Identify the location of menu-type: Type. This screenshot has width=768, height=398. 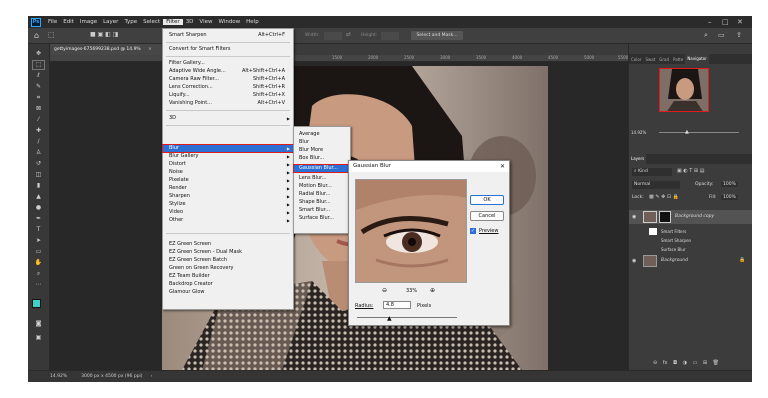
(130, 22).